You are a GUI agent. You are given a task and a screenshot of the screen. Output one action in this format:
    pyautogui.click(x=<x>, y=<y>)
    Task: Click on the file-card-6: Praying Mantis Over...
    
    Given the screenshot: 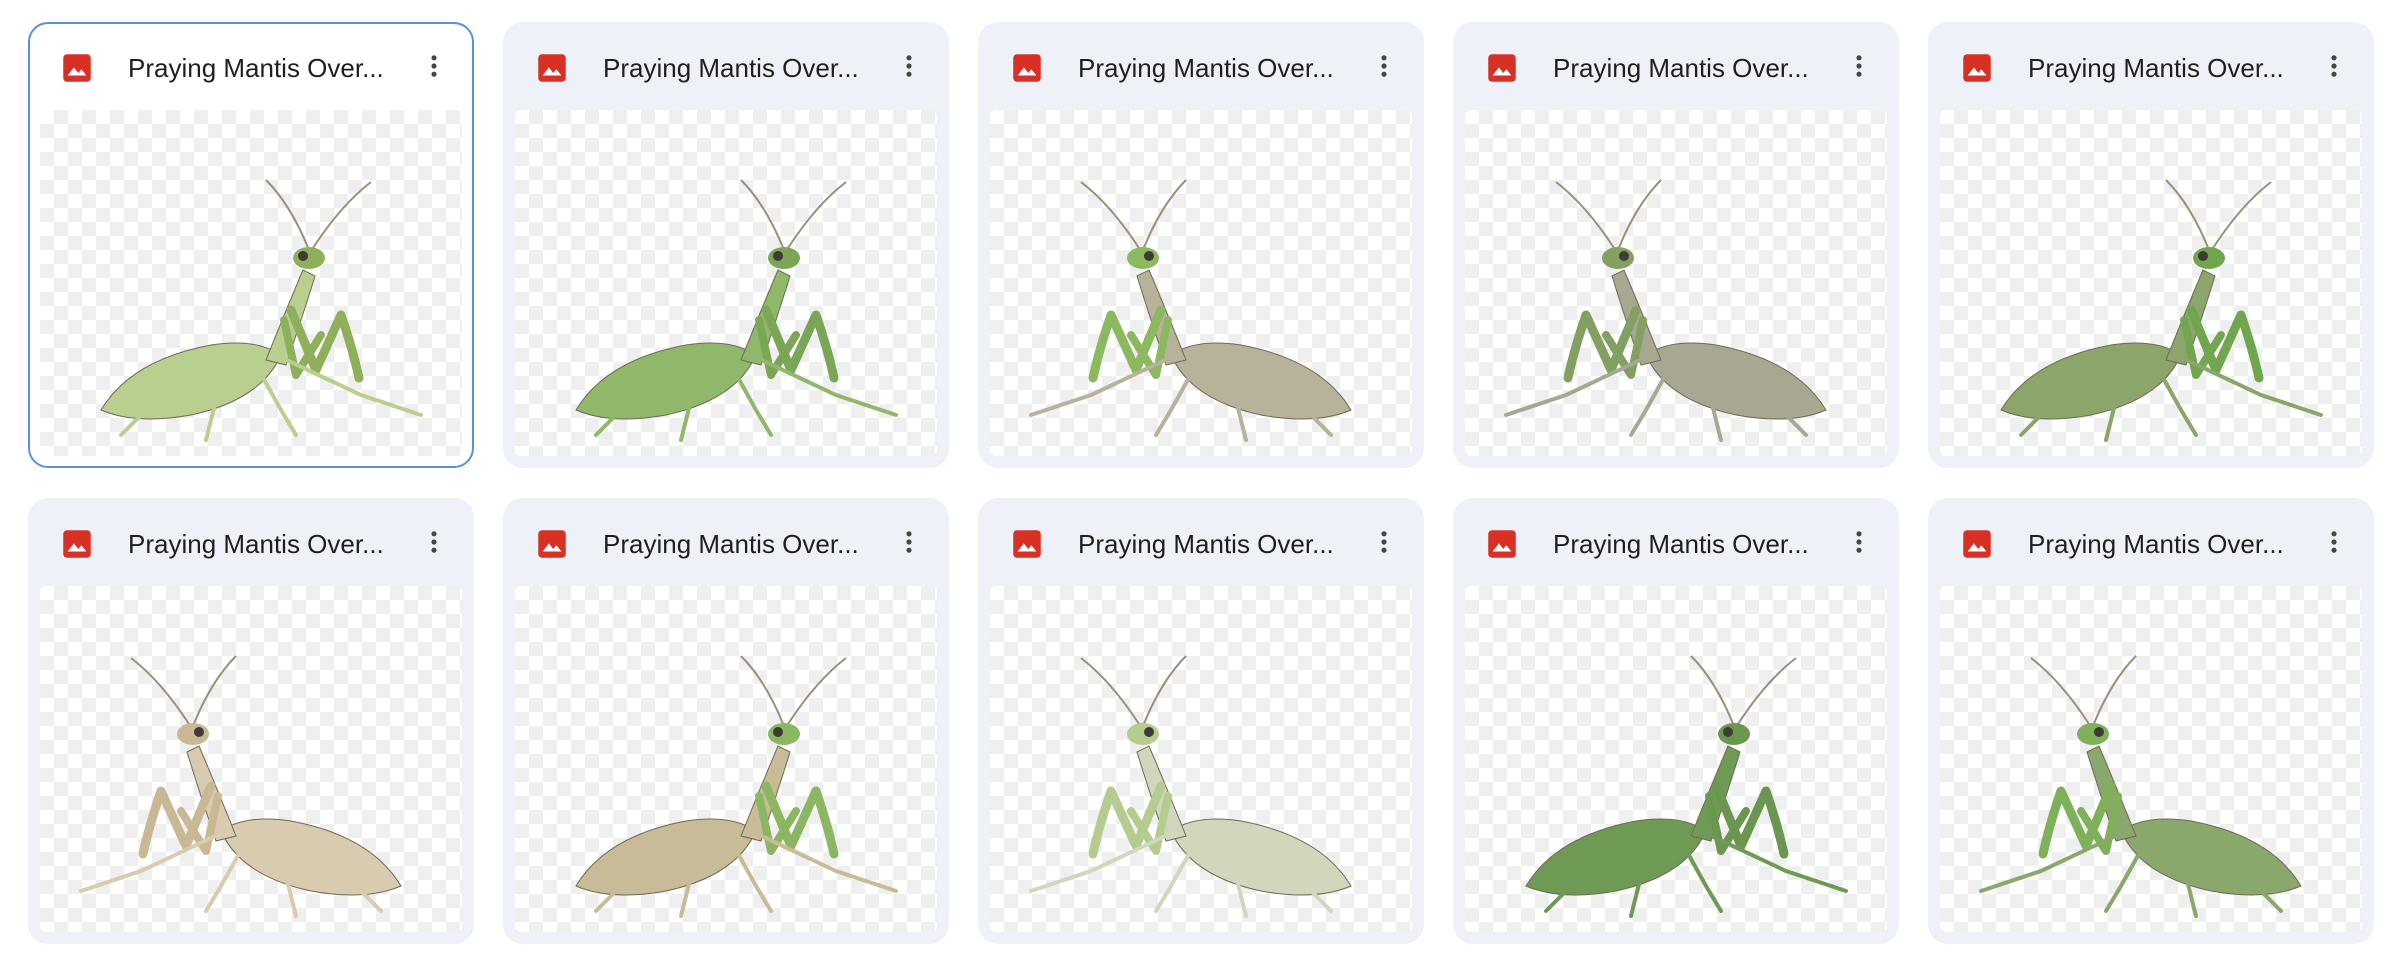 What is the action you would take?
    pyautogui.click(x=251, y=721)
    